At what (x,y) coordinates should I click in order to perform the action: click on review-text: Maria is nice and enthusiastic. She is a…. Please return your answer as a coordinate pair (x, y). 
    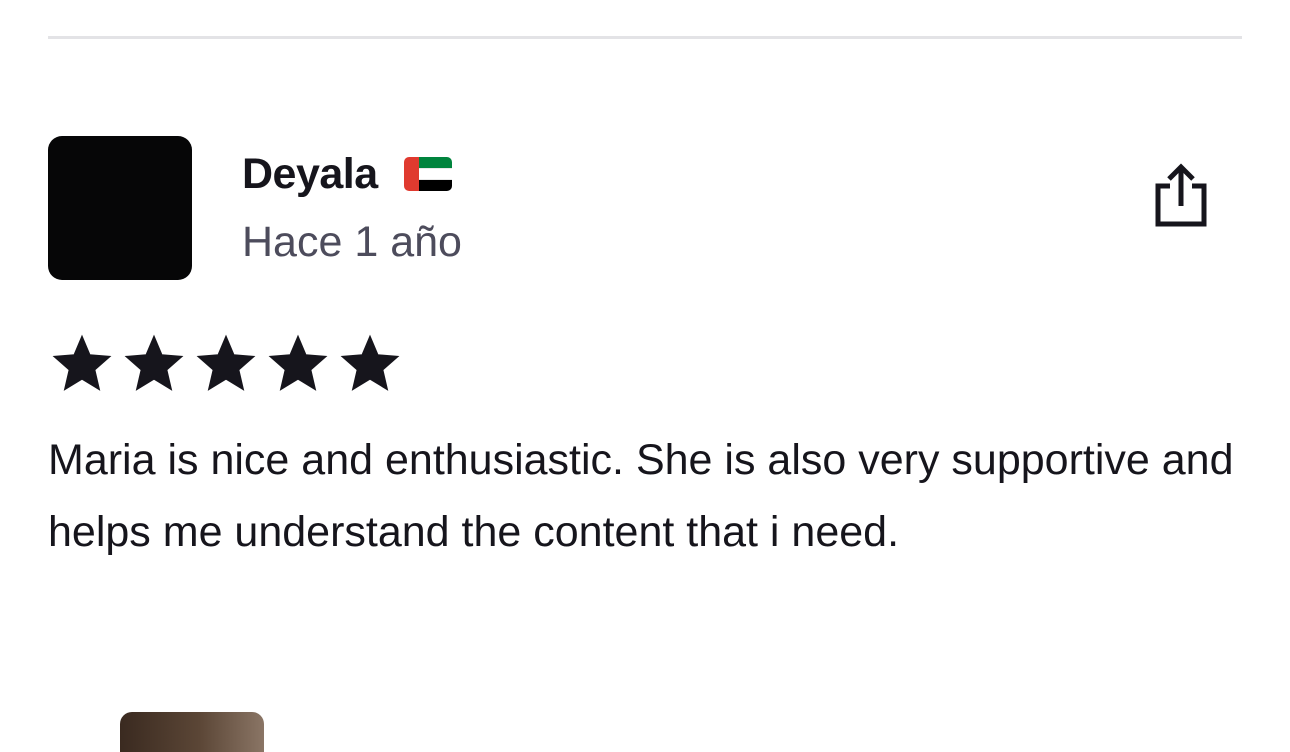
    Looking at the image, I should click on (641, 496).